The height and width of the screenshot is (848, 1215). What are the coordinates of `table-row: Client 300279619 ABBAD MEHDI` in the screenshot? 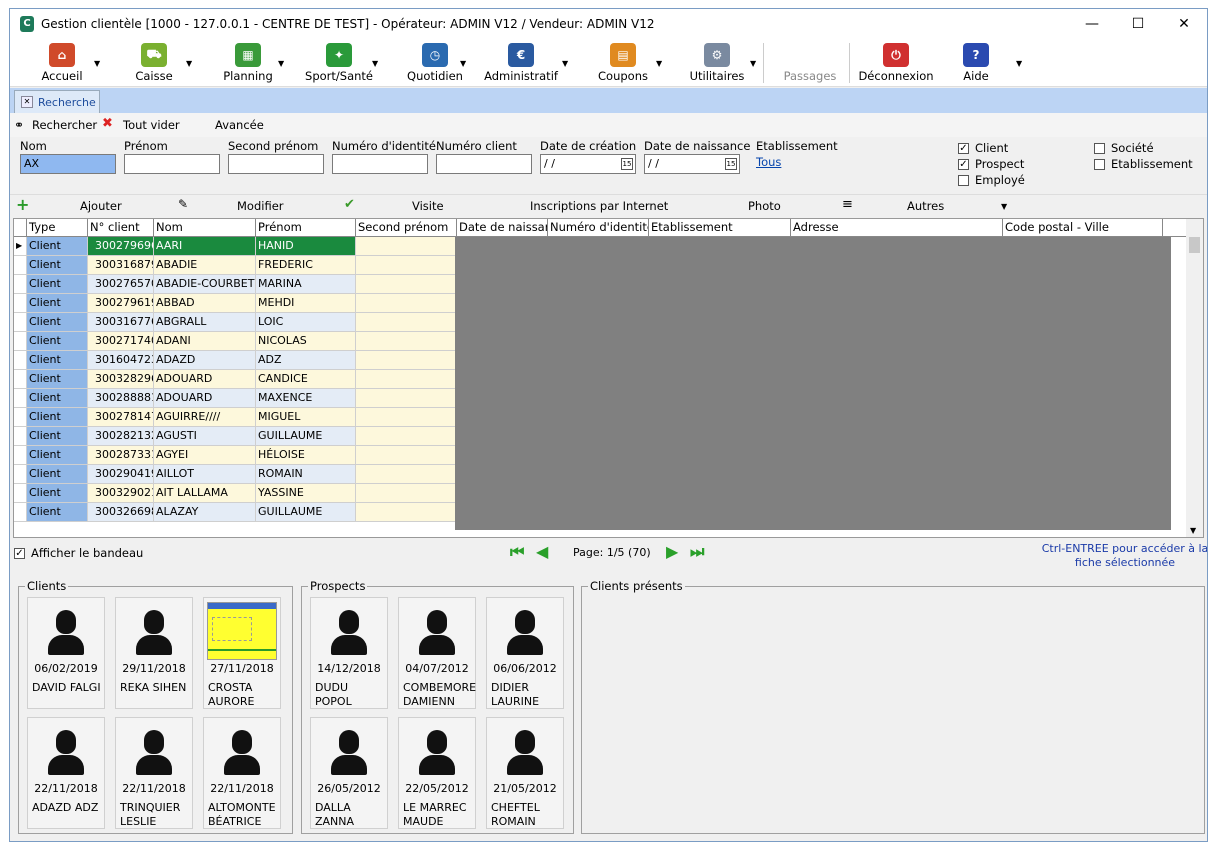 It's located at (235, 303).